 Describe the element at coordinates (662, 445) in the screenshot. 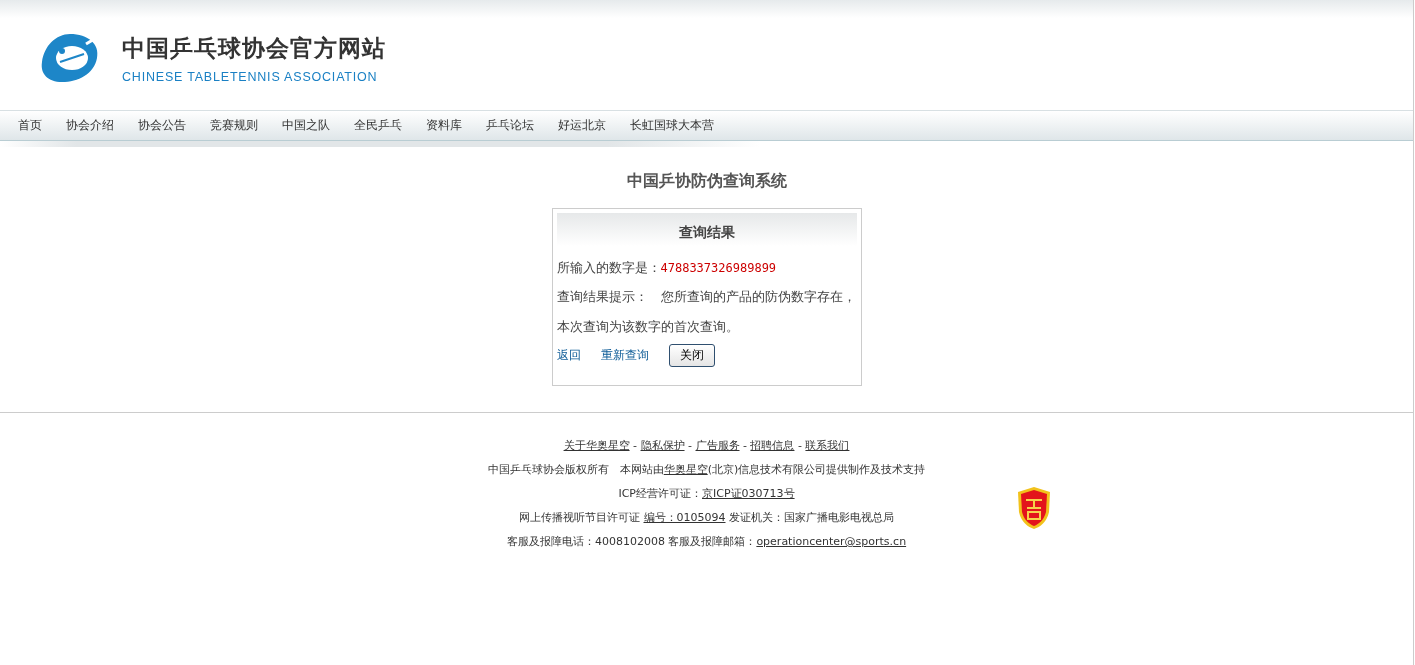

I see `footer-link: 隐私保护` at that location.